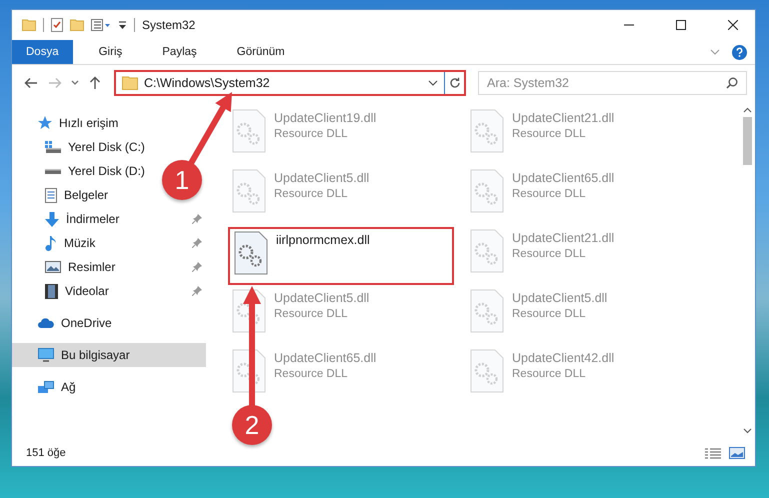 This screenshot has height=498, width=769. I want to click on file-name: iirlpnormcmex.dll, so click(323, 240).